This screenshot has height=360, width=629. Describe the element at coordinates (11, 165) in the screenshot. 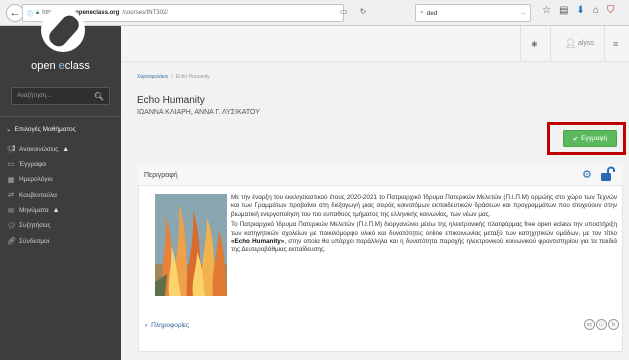

I see `folder-icon: ▭` at that location.